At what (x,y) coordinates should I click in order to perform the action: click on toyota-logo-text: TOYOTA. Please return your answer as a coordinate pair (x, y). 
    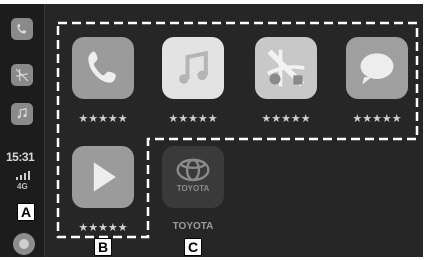
    Looking at the image, I should click on (193, 188).